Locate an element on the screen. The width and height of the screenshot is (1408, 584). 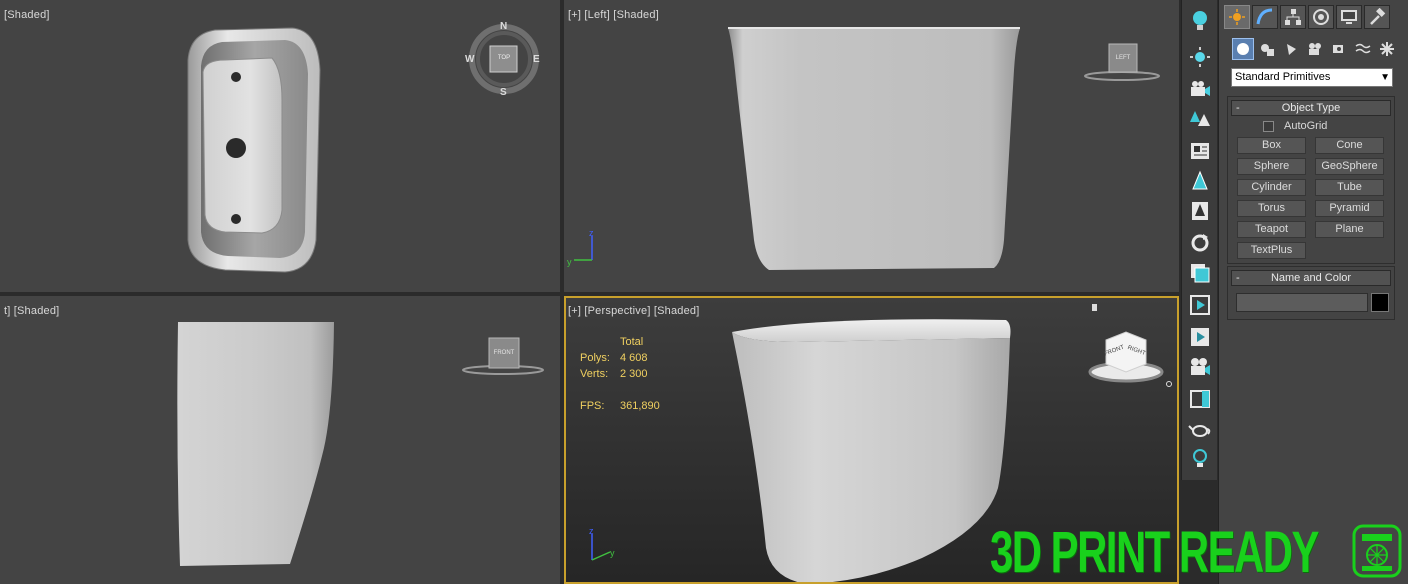
viewcube-front is located at coordinates (503, 356).